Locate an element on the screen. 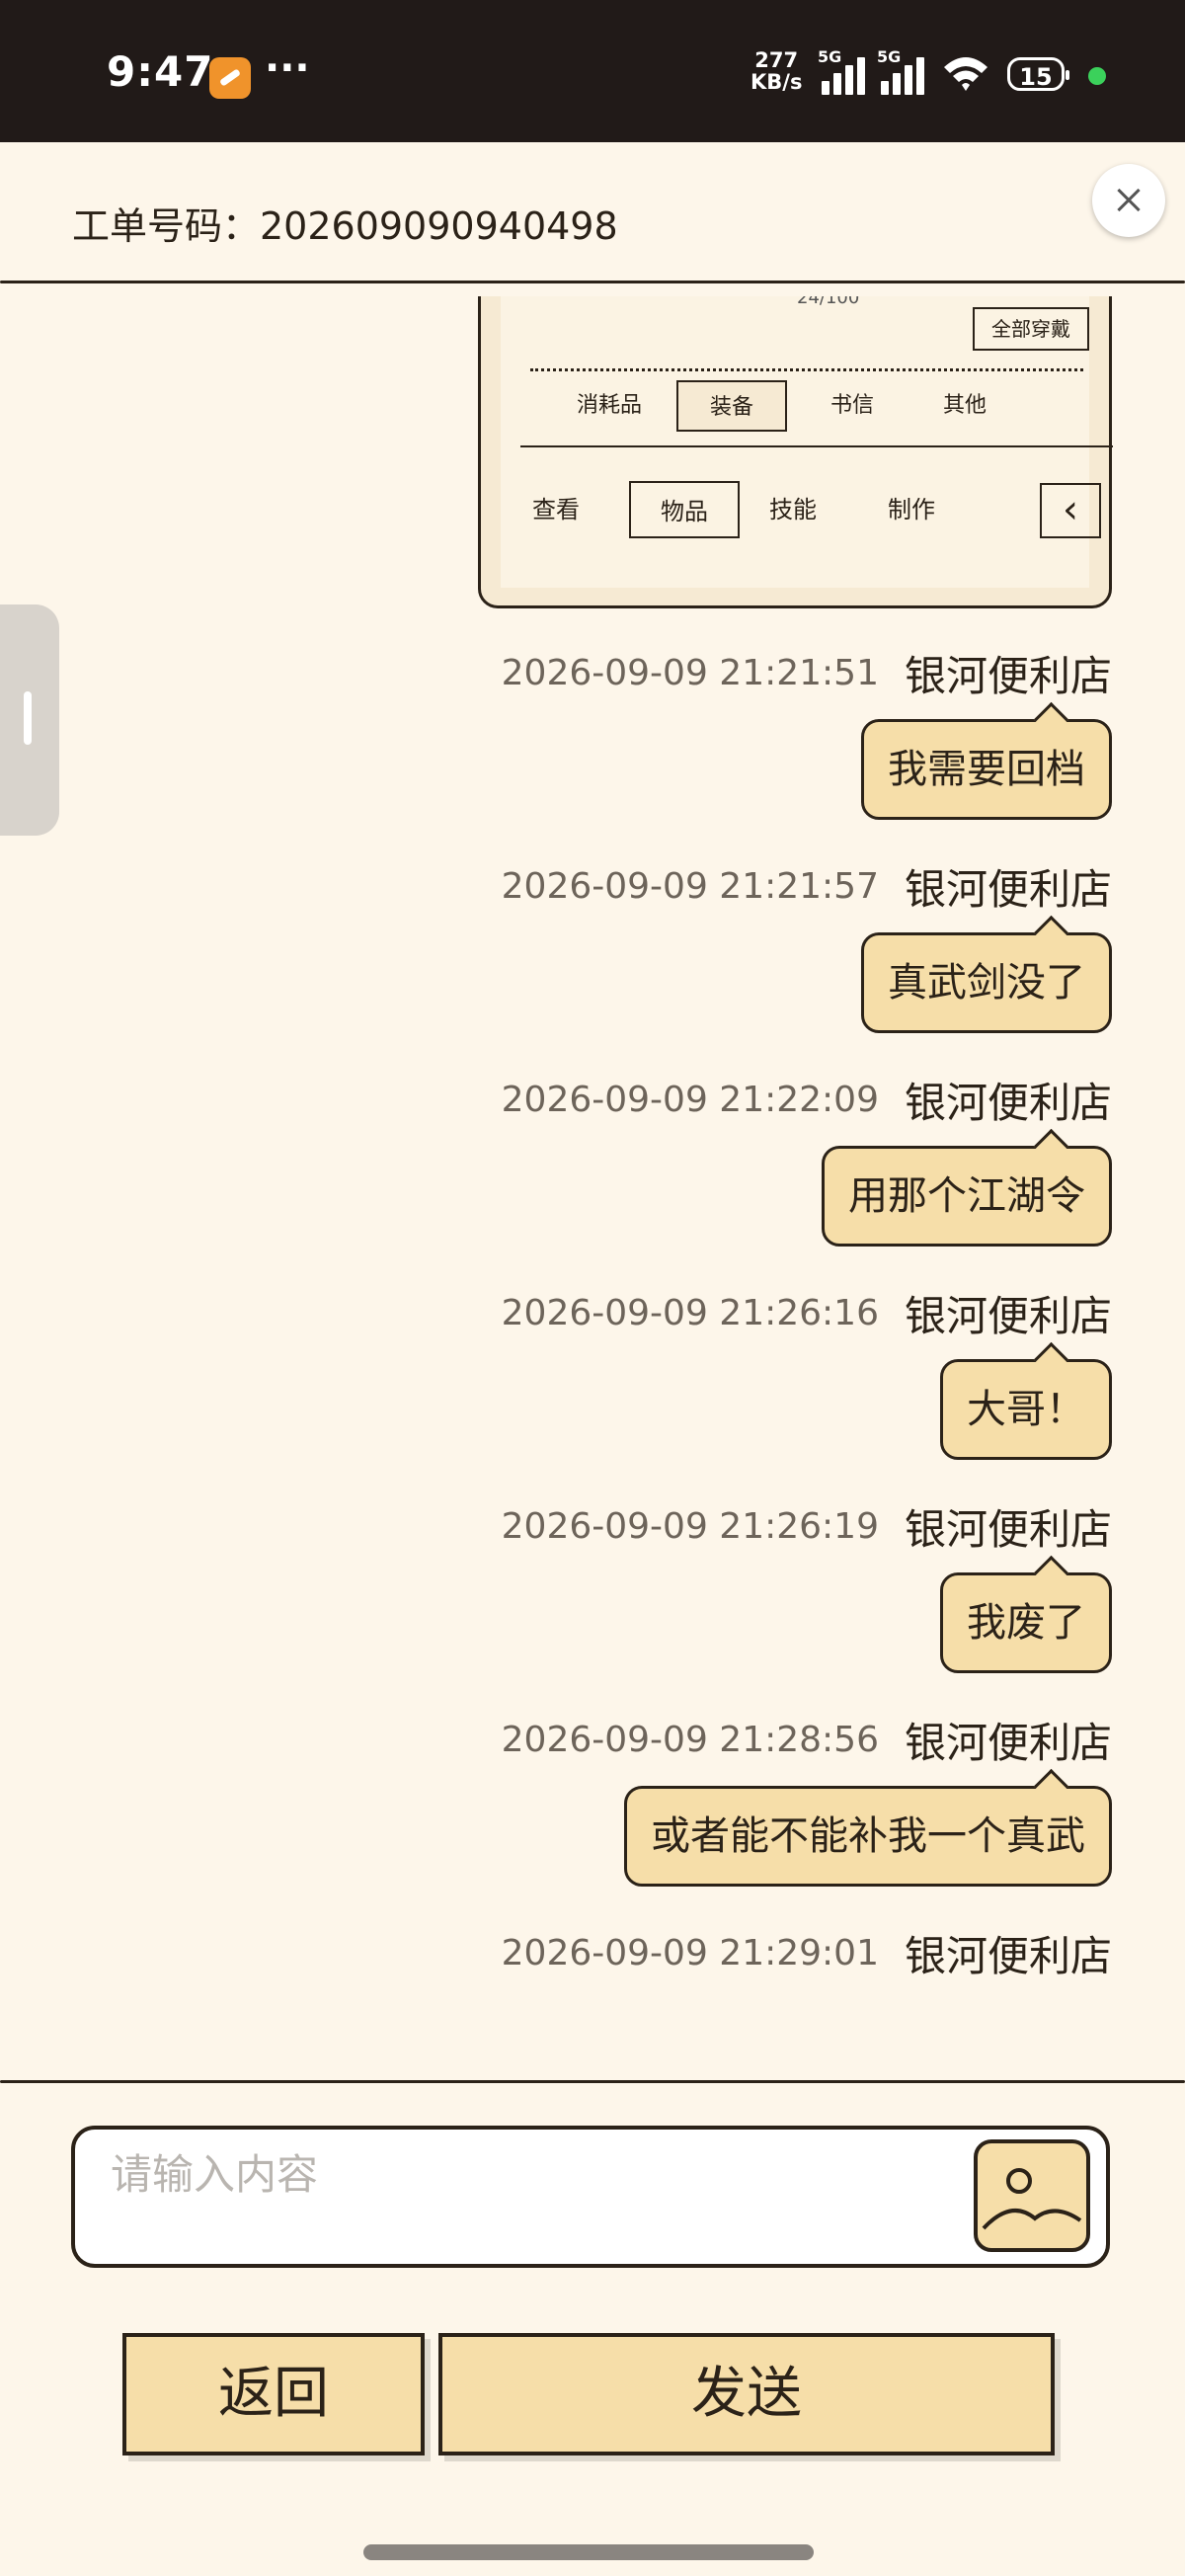 The height and width of the screenshot is (2576, 1185). message-time: 2026-09-09 21:29:01 is located at coordinates (690, 1952).